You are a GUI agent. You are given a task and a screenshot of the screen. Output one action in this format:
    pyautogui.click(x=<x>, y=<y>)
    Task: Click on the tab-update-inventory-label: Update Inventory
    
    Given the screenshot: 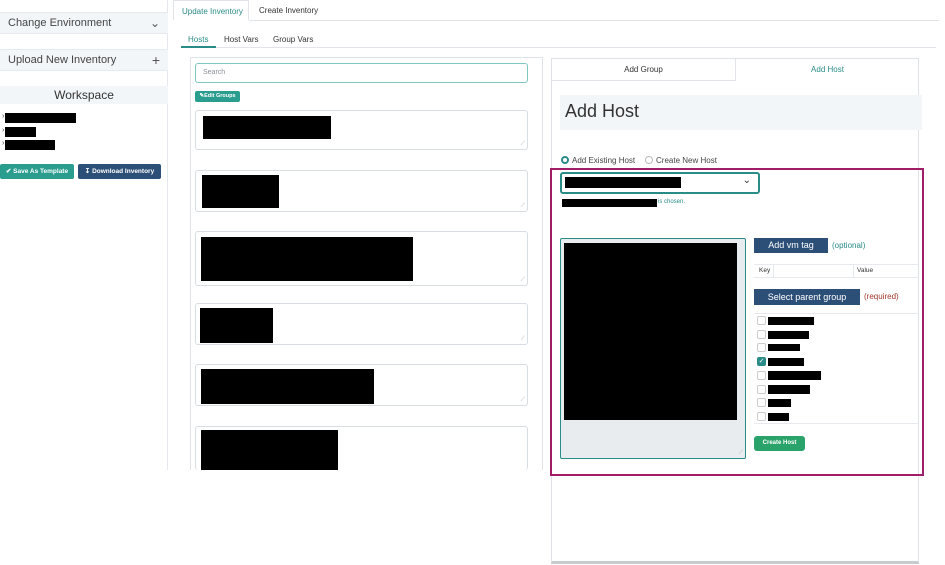 What is the action you would take?
    pyautogui.click(x=212, y=11)
    